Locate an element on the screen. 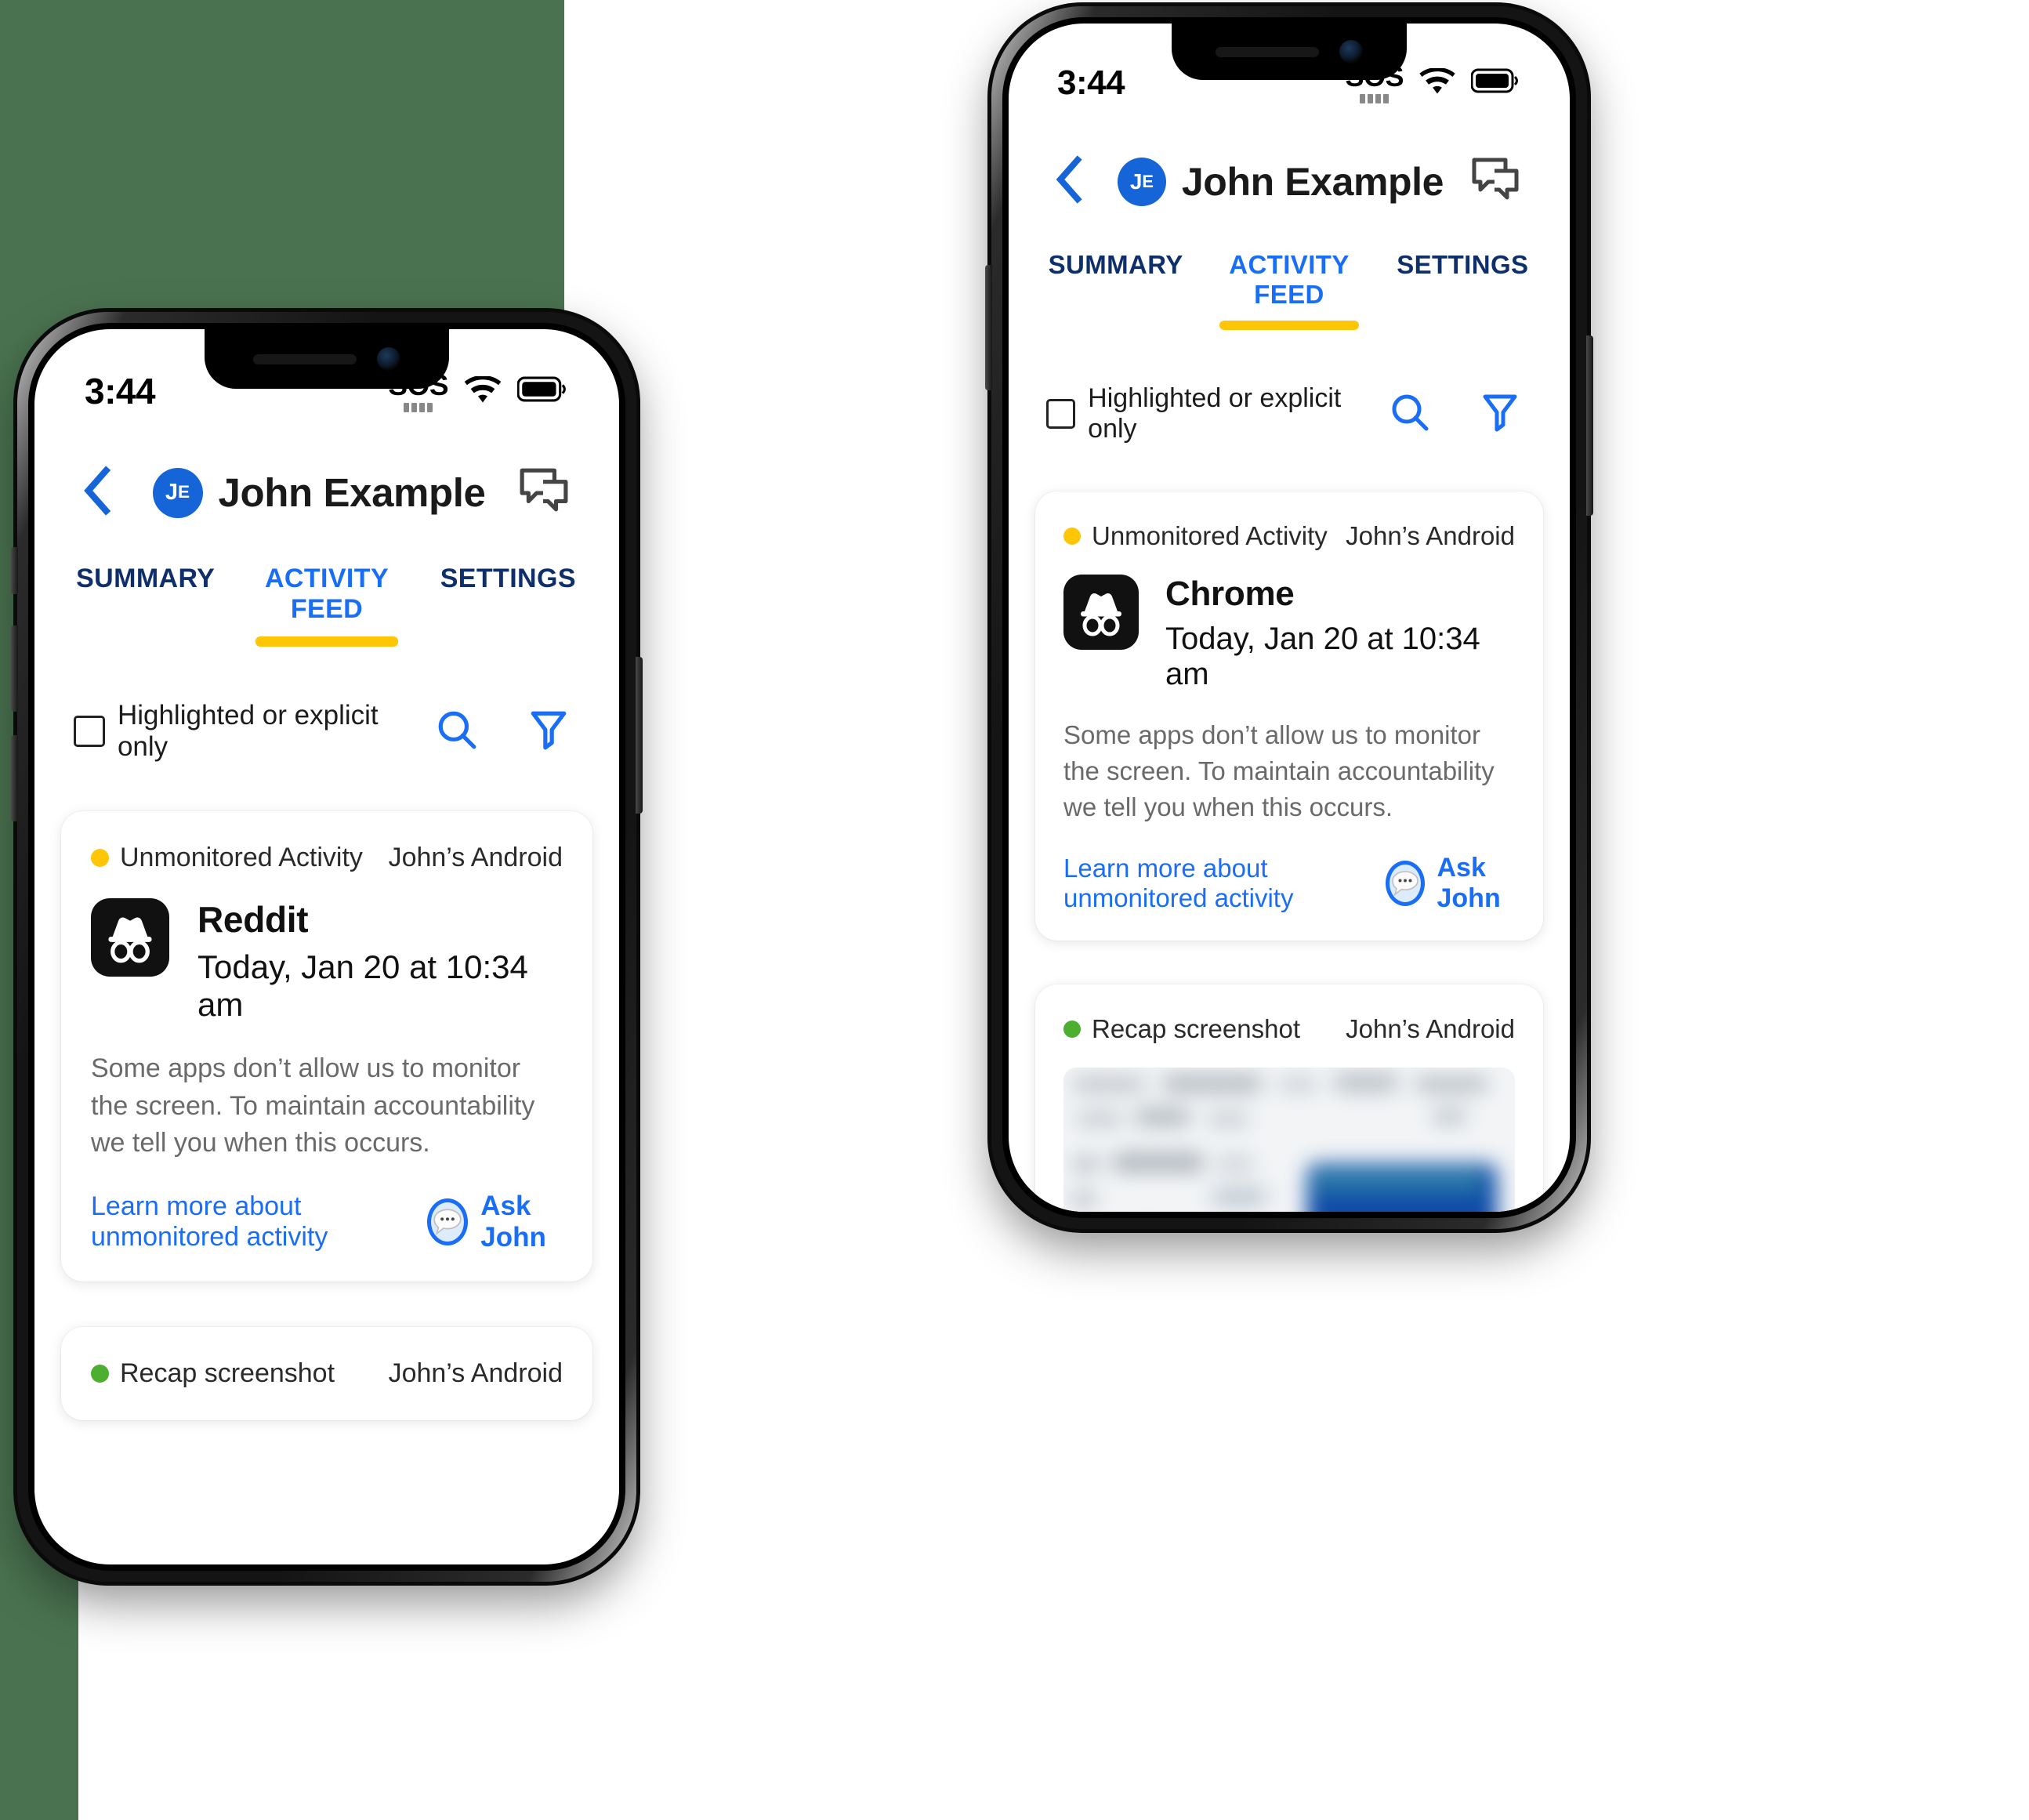  green-backdrop-top is located at coordinates (282, 160).